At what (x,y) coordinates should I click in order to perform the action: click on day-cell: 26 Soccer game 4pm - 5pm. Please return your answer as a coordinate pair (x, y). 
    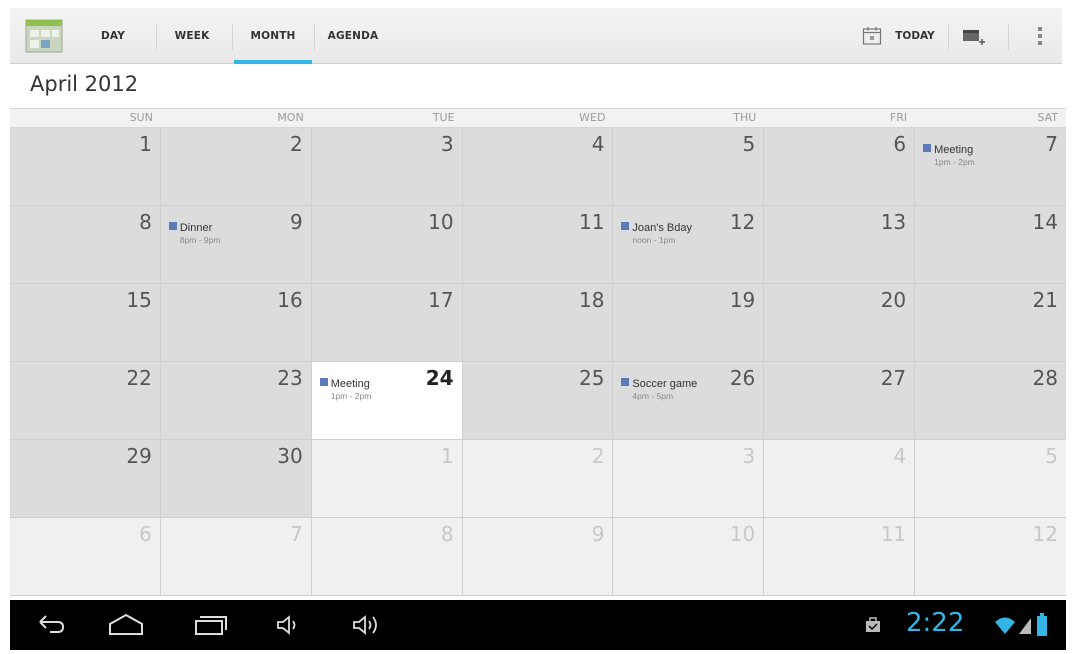
    Looking at the image, I should click on (689, 401).